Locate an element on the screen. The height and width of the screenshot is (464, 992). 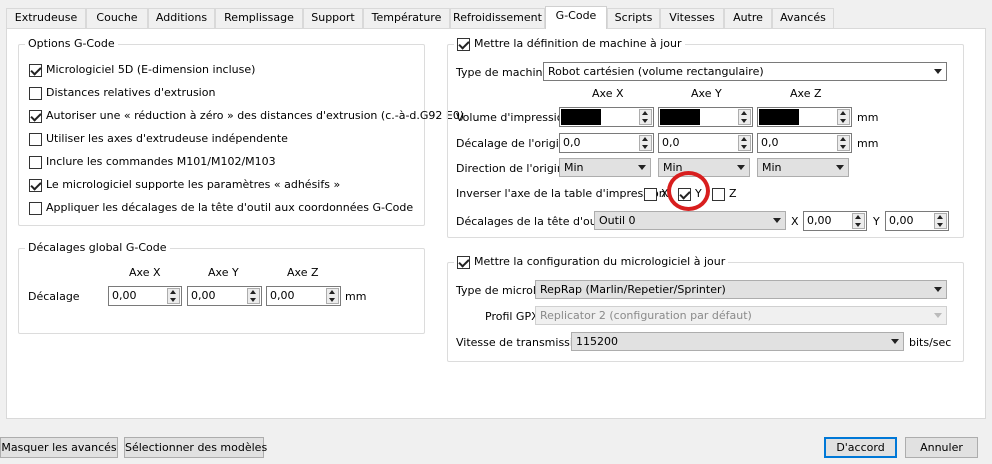
firmware-checkbox is located at coordinates (463, 262).